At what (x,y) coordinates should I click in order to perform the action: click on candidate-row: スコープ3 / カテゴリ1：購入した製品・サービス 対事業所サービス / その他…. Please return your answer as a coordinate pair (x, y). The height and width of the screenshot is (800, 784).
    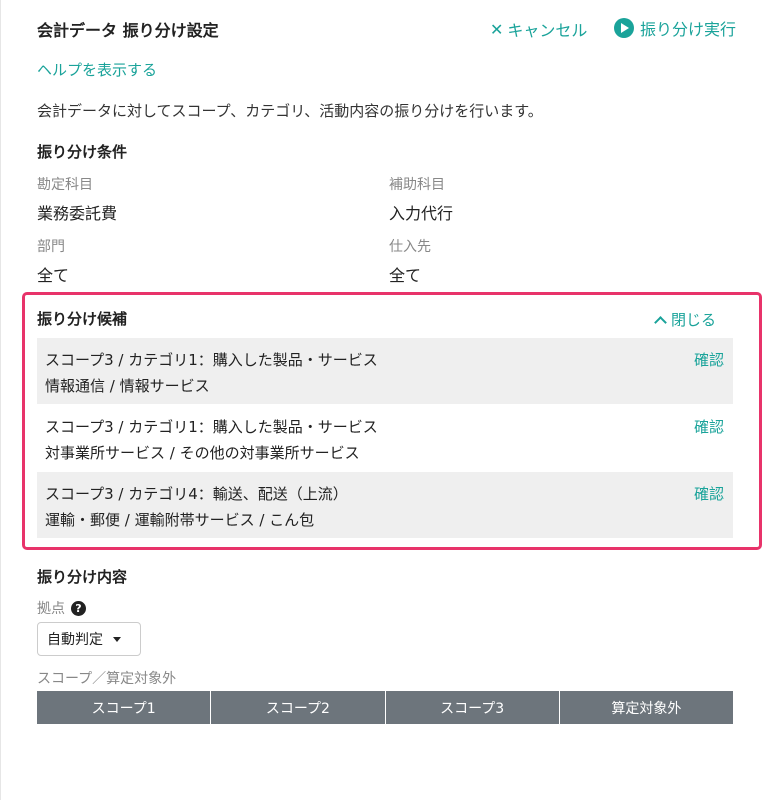
    Looking at the image, I should click on (385, 438).